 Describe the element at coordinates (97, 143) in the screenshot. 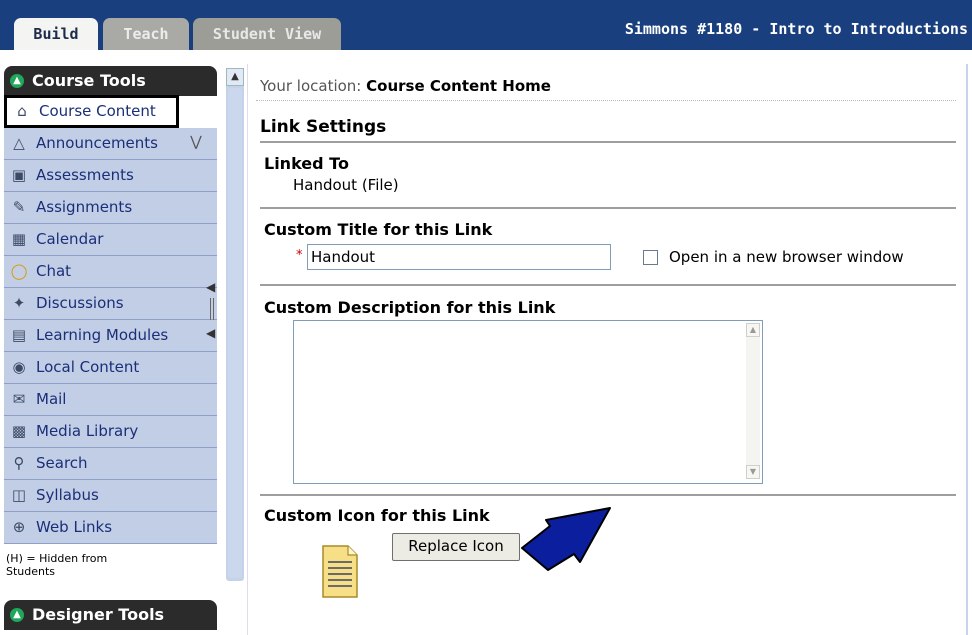

I see `sidebar-item-label: Announcements` at that location.